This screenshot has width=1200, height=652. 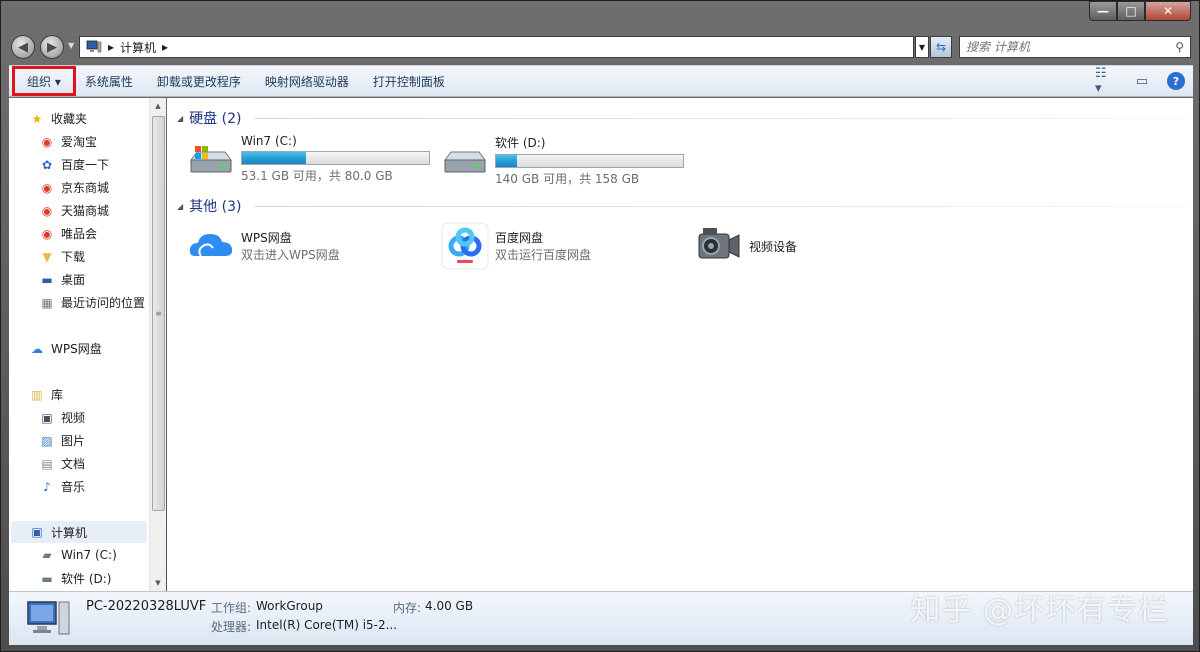 I want to click on nav-drive-label: 软件 (D:), so click(x=86, y=579).